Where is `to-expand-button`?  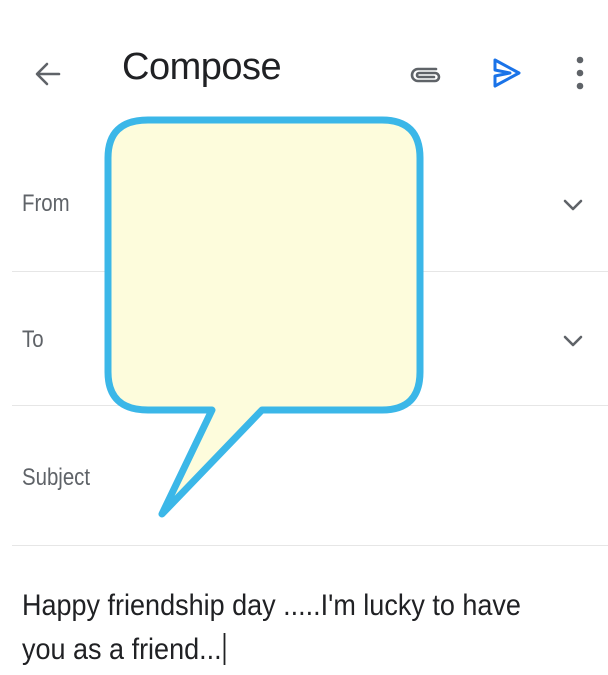
to-expand-button is located at coordinates (573, 341).